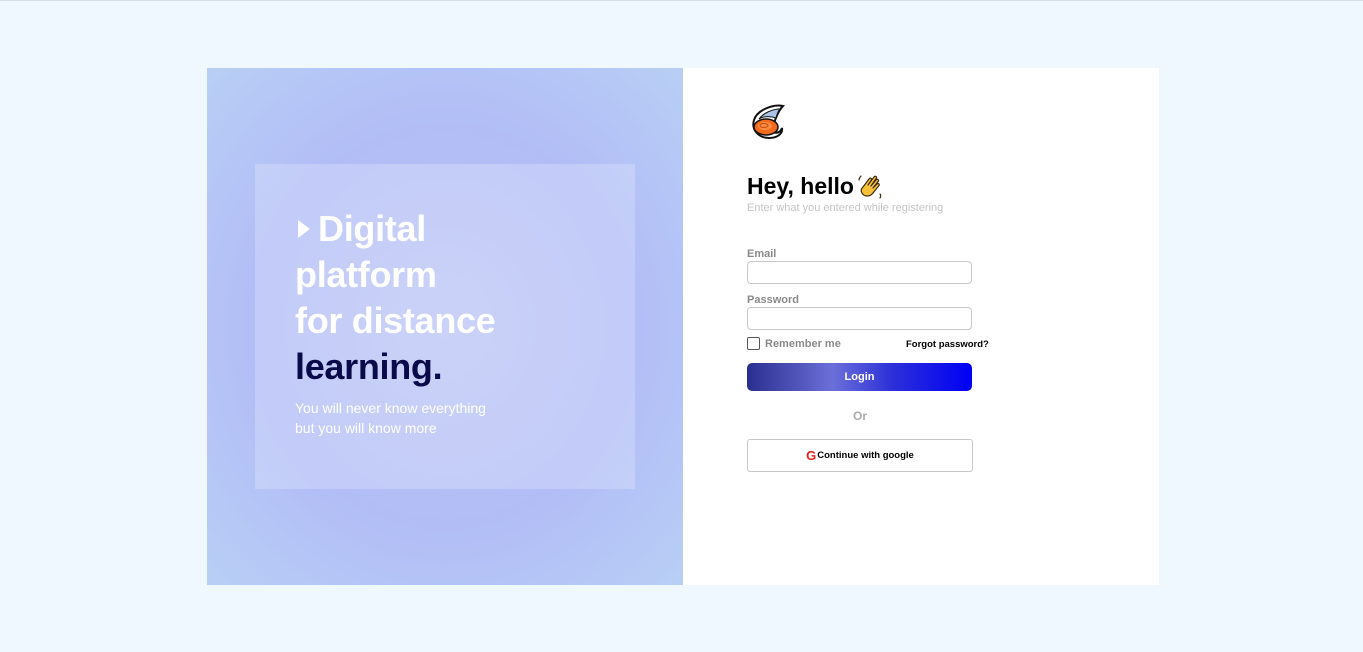 This screenshot has height=652, width=1363. What do you see at coordinates (865, 455) in the screenshot?
I see `google-button-label: Continue with google` at bounding box center [865, 455].